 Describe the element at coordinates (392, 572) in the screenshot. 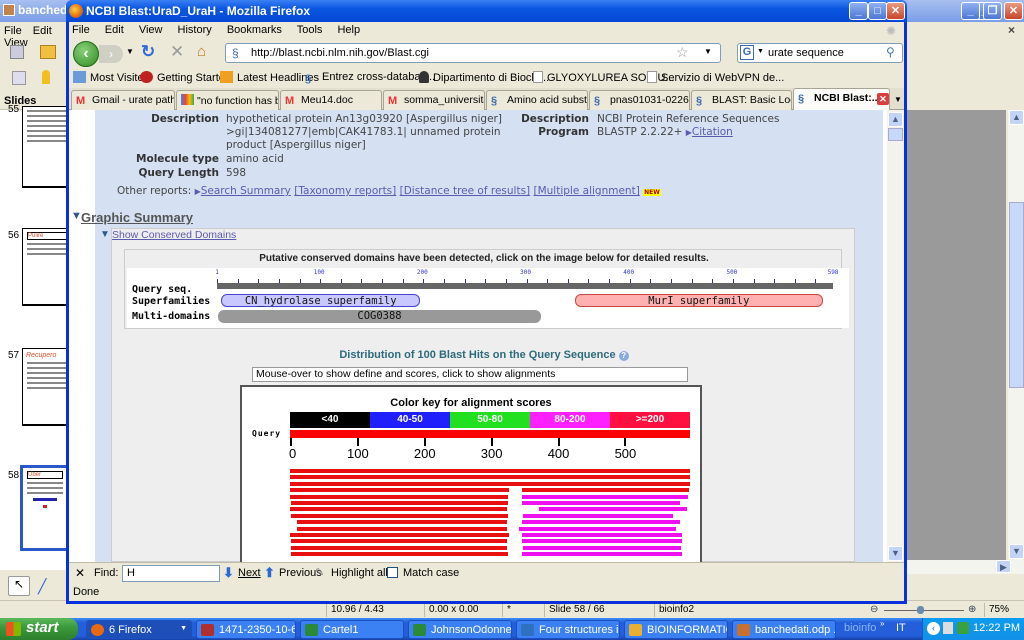

I see `match-case-checkbox` at that location.